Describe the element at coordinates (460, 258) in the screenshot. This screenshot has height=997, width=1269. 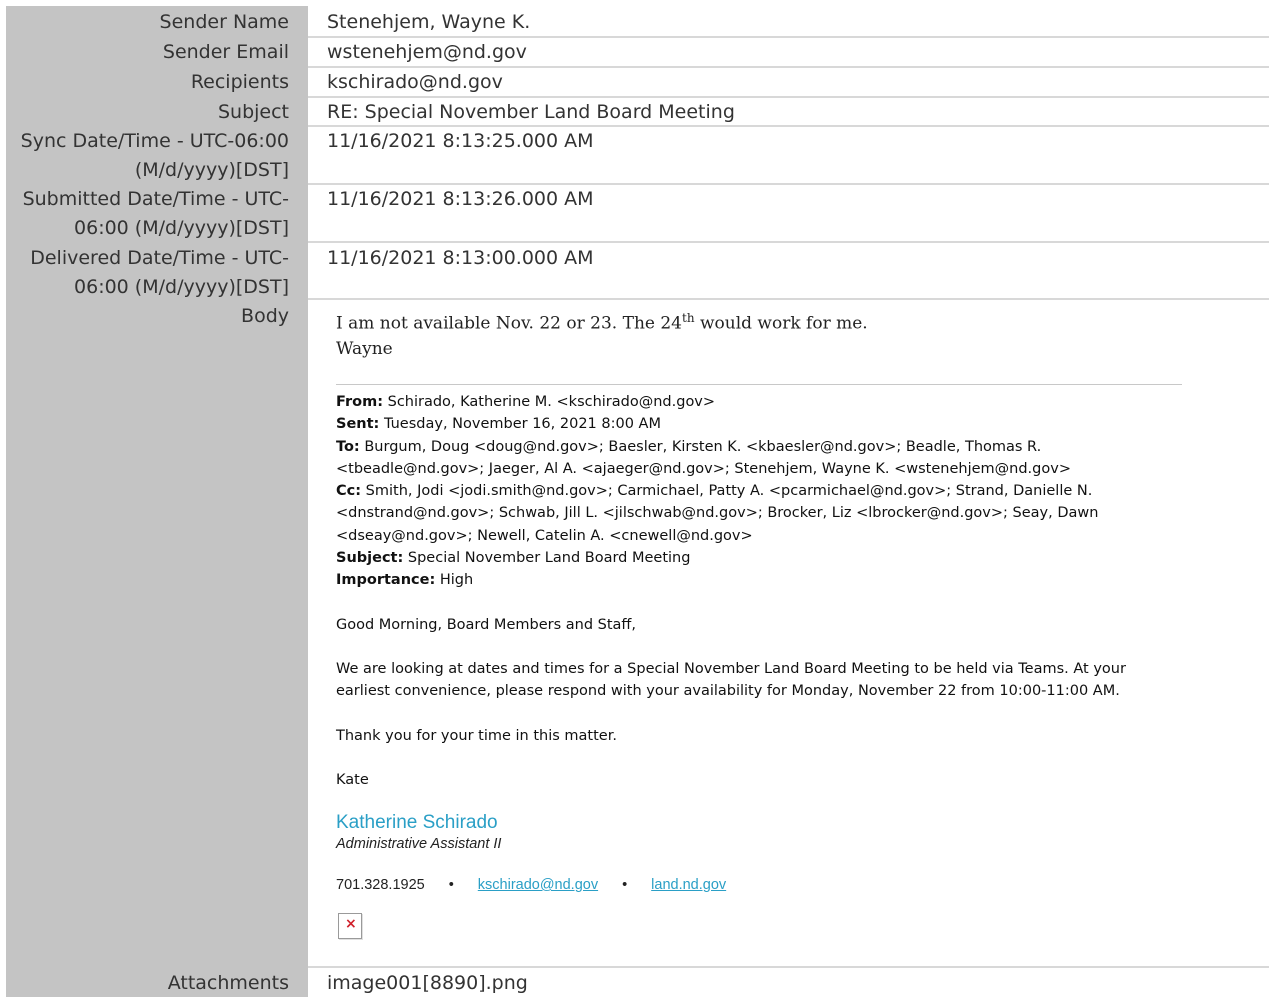
I see `field-value: 11/16/2021 8:13:00.000 AM` at that location.